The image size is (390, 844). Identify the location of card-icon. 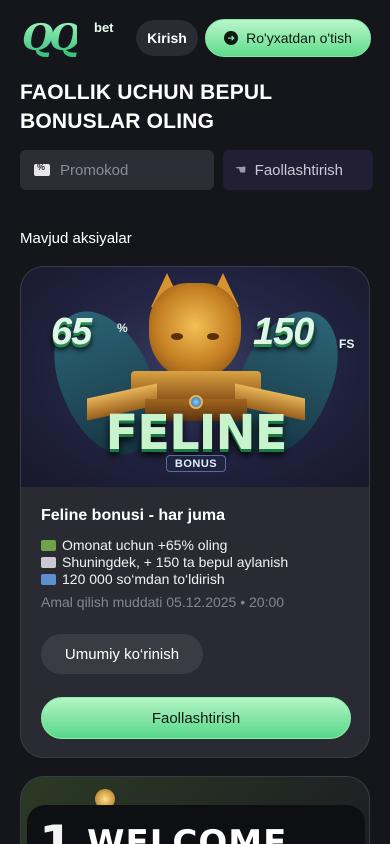
(48, 579).